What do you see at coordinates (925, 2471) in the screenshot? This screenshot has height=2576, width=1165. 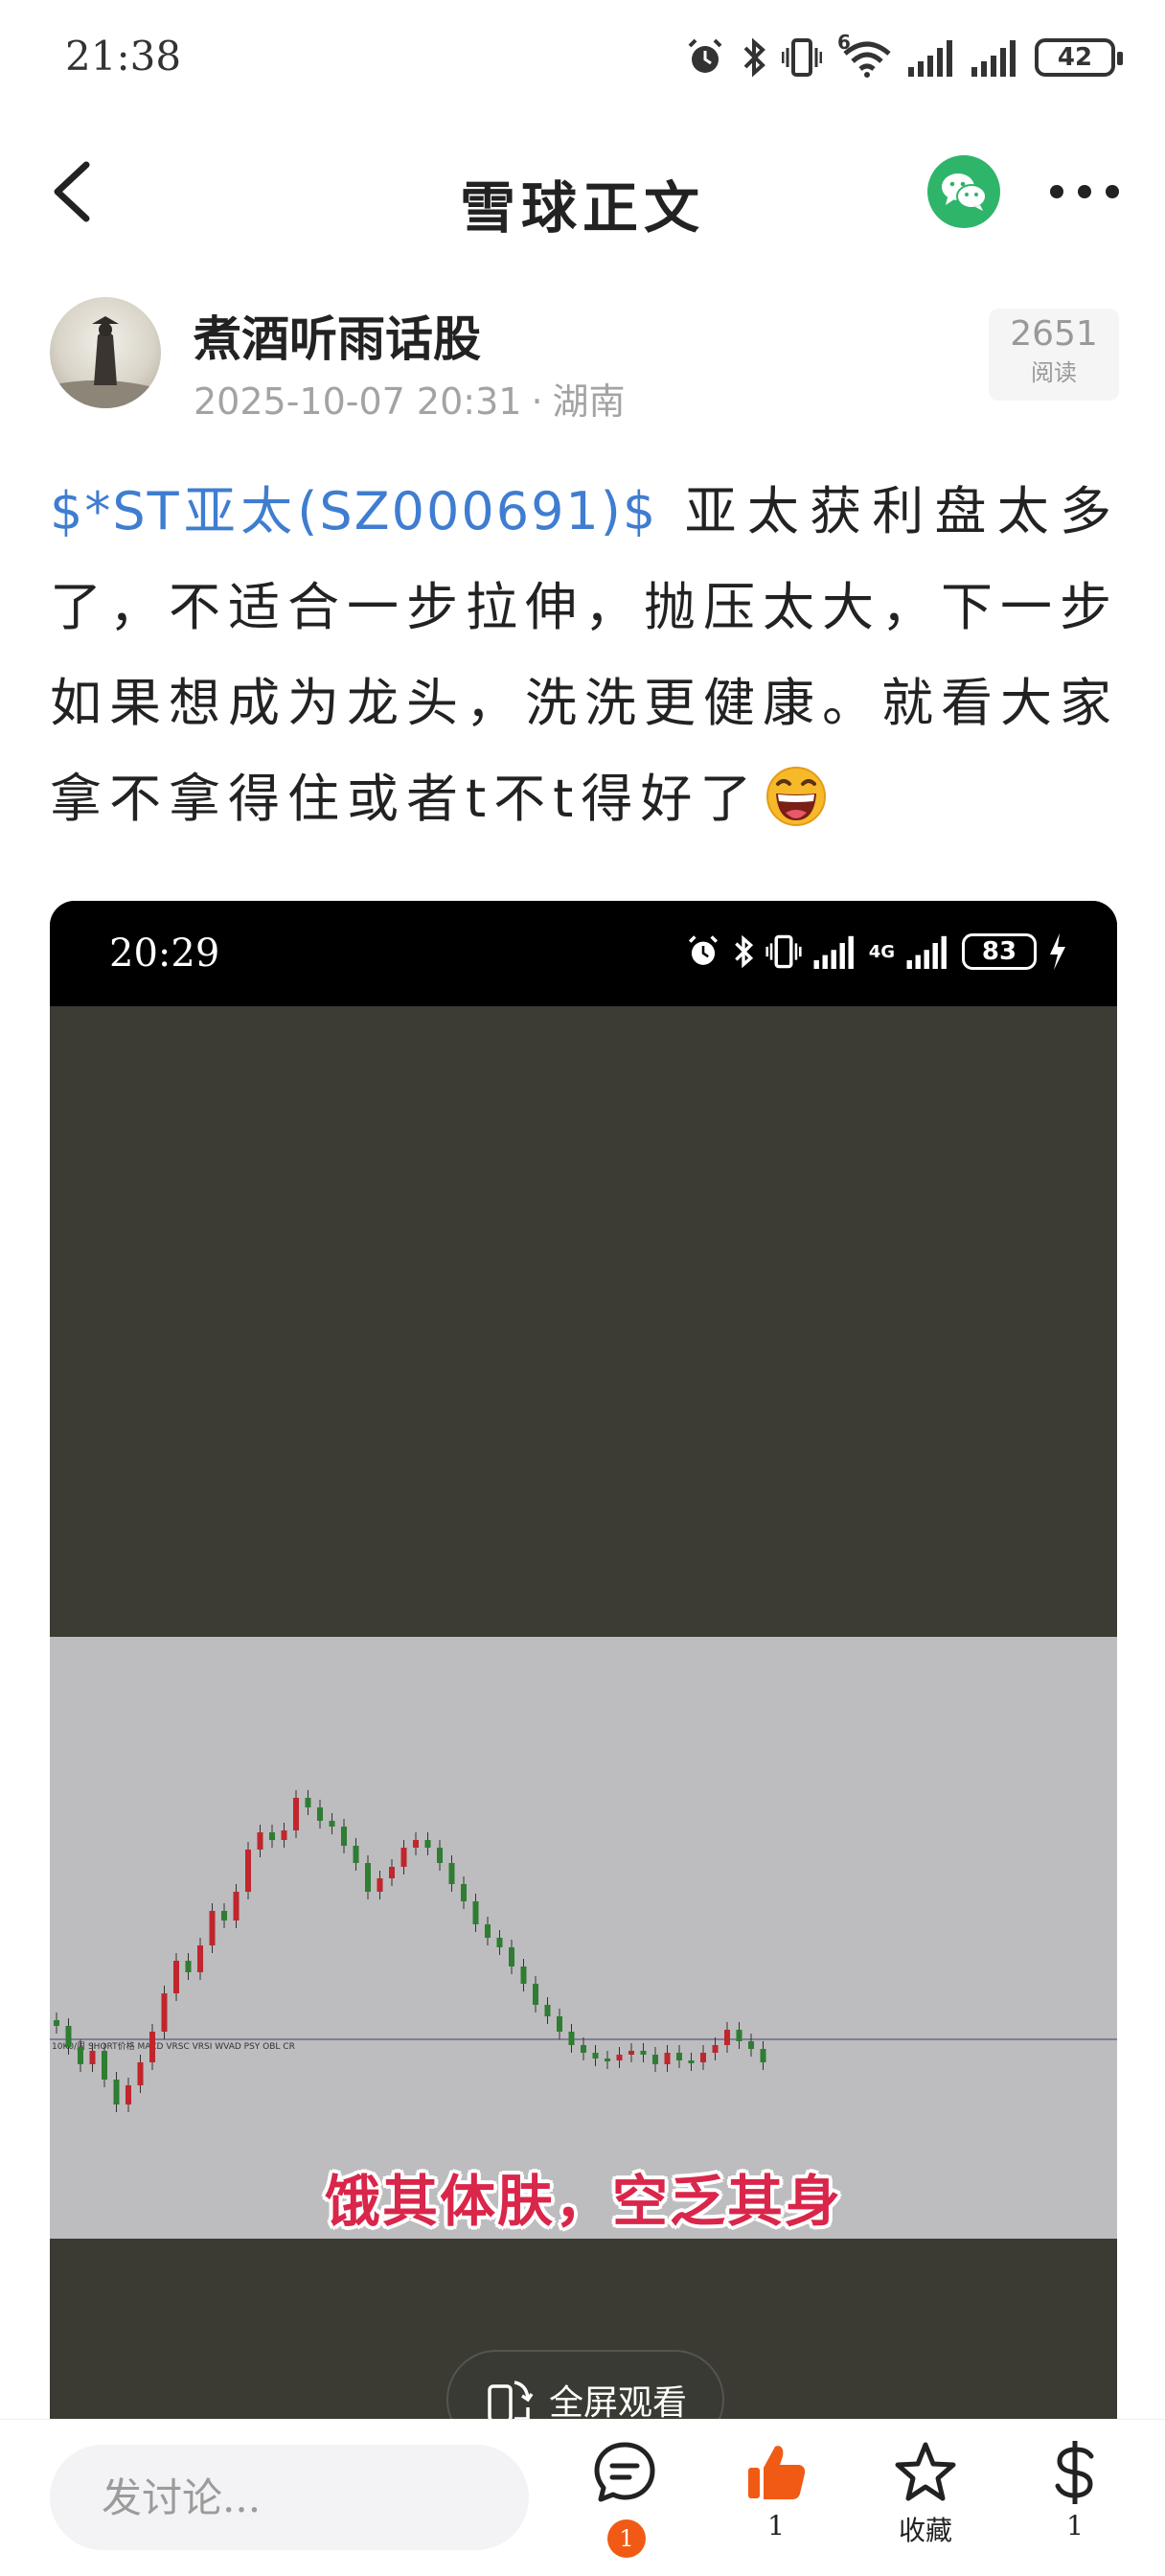 I see `star-icon` at bounding box center [925, 2471].